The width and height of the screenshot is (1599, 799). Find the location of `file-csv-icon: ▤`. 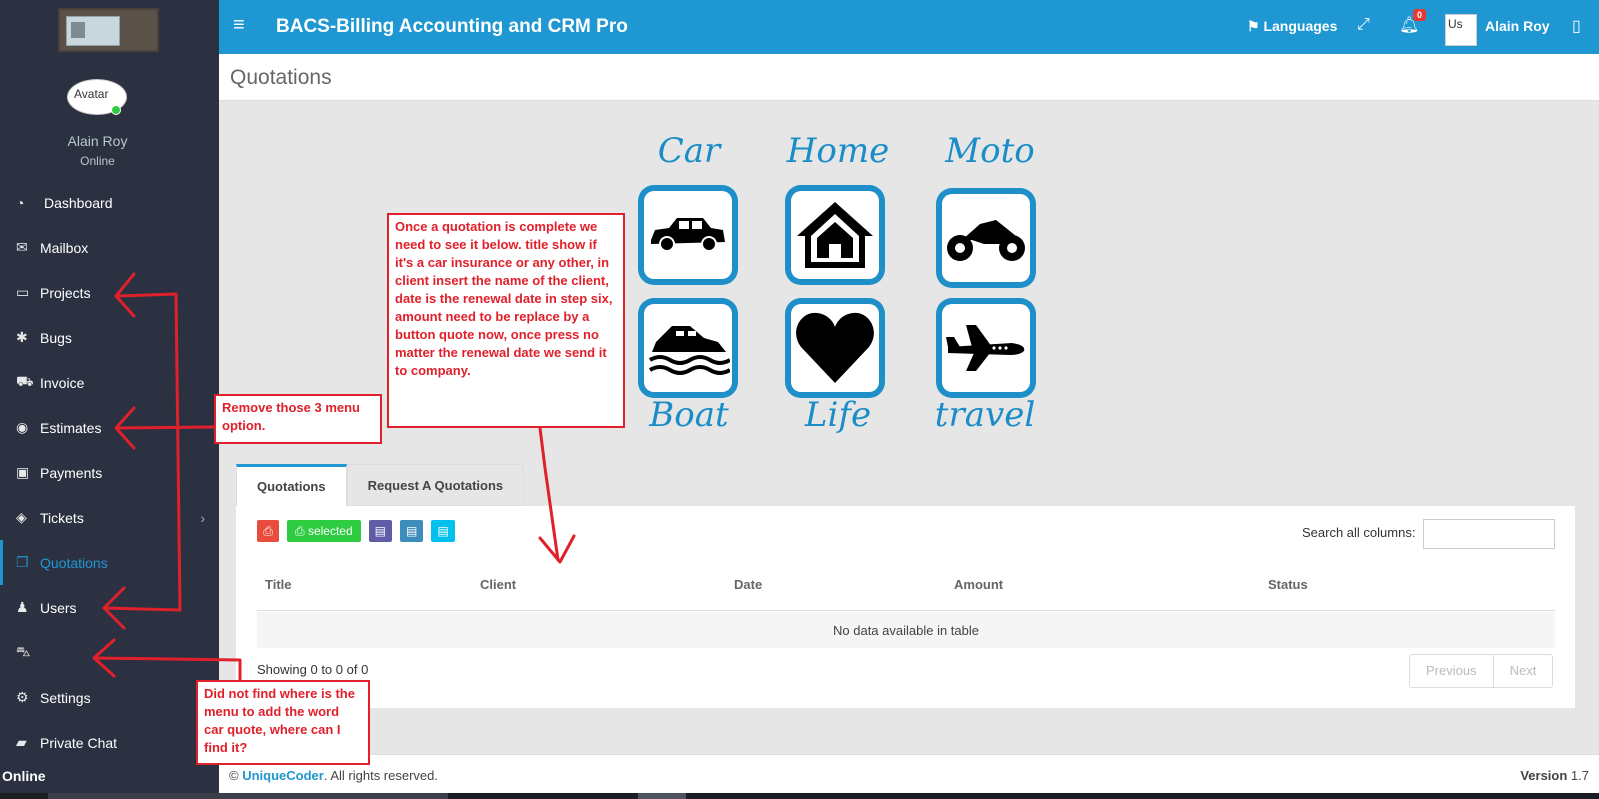

file-csv-icon: ▤ is located at coordinates (412, 531).